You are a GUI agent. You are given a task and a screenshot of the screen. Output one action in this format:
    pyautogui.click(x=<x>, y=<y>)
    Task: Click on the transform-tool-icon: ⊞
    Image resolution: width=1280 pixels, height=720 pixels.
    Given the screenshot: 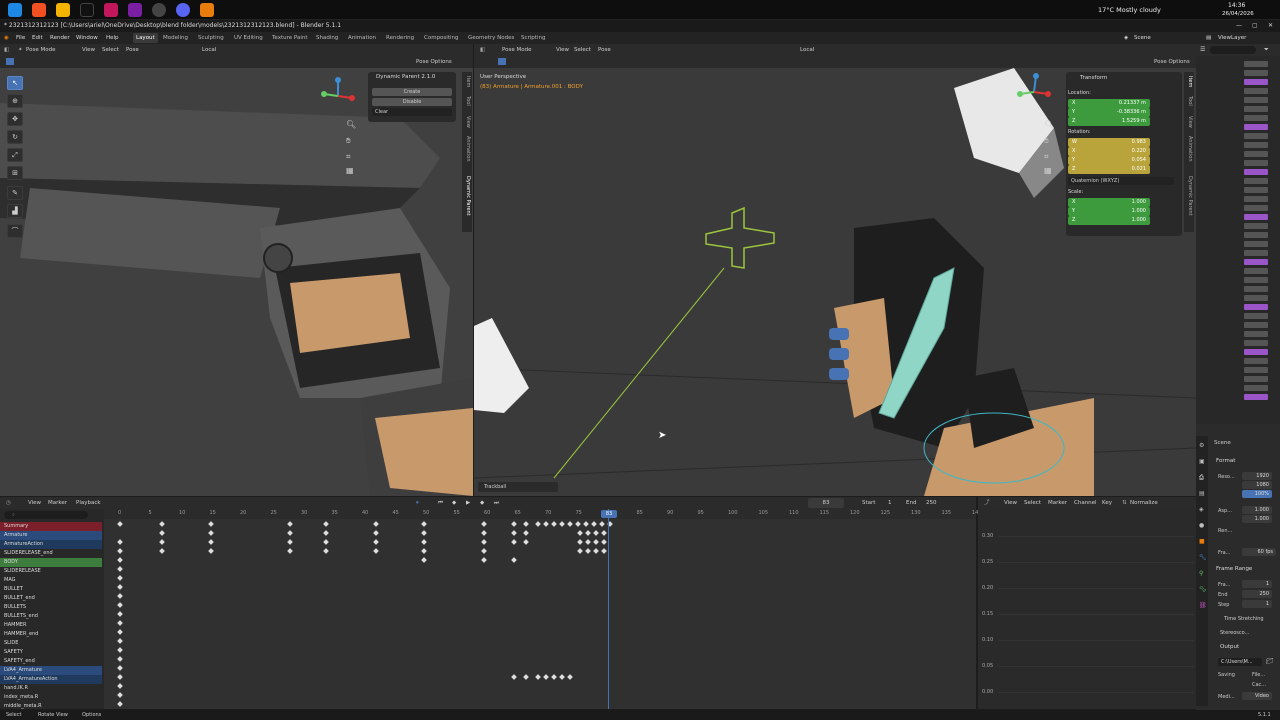 What is the action you would take?
    pyautogui.click(x=15, y=173)
    